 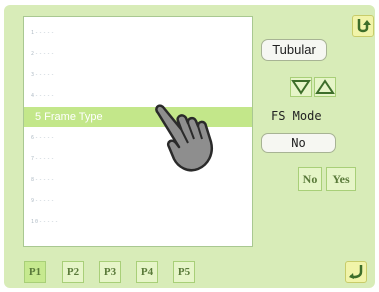 I want to click on up-arrow-icon, so click(x=325, y=86).